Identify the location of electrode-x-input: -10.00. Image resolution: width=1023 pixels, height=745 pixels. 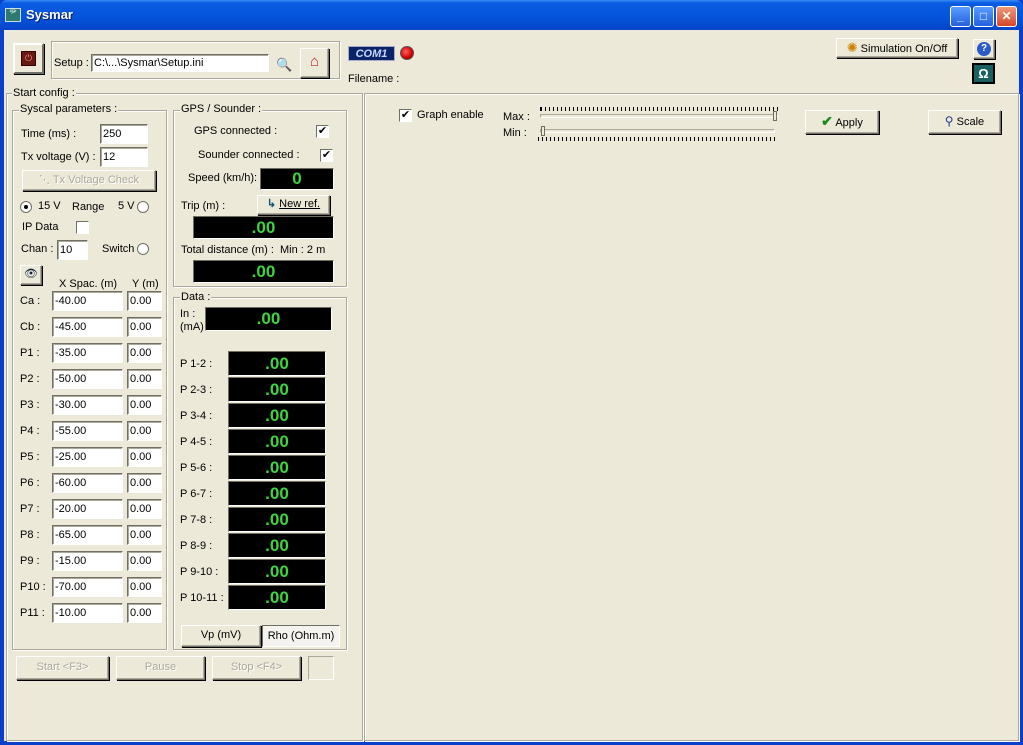
(87, 613).